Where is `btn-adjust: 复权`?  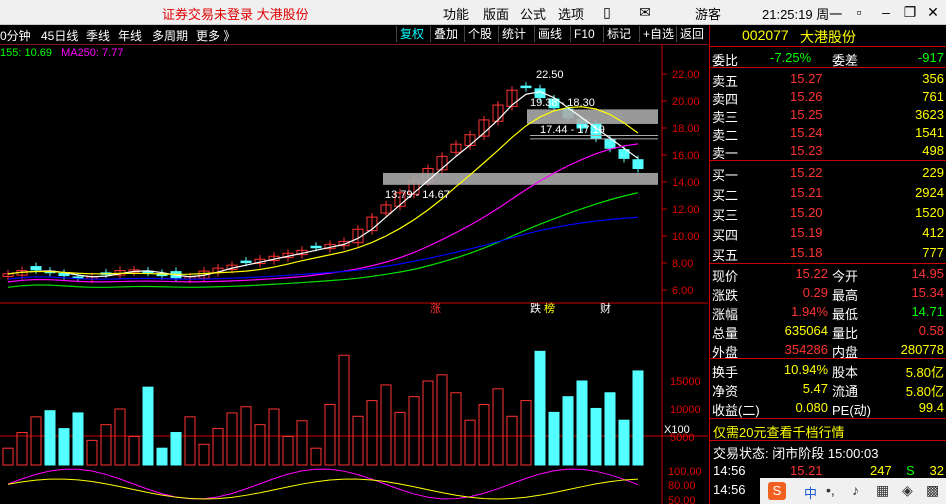 btn-adjust: 复权 is located at coordinates (411, 34).